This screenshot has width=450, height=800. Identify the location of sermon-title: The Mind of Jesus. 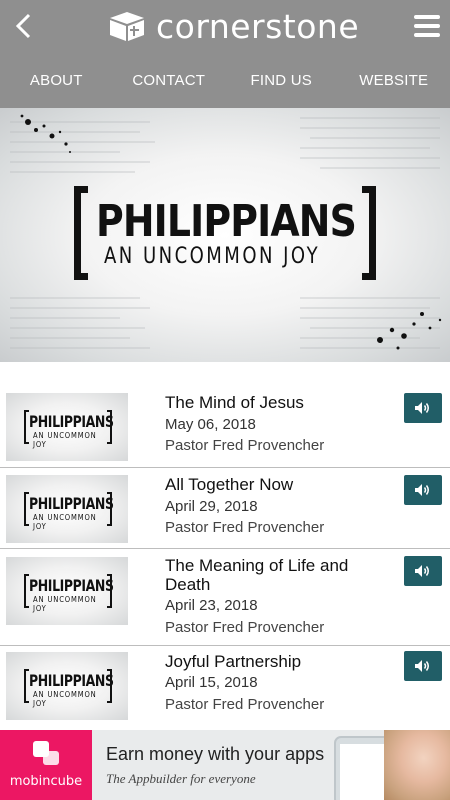
(234, 402).